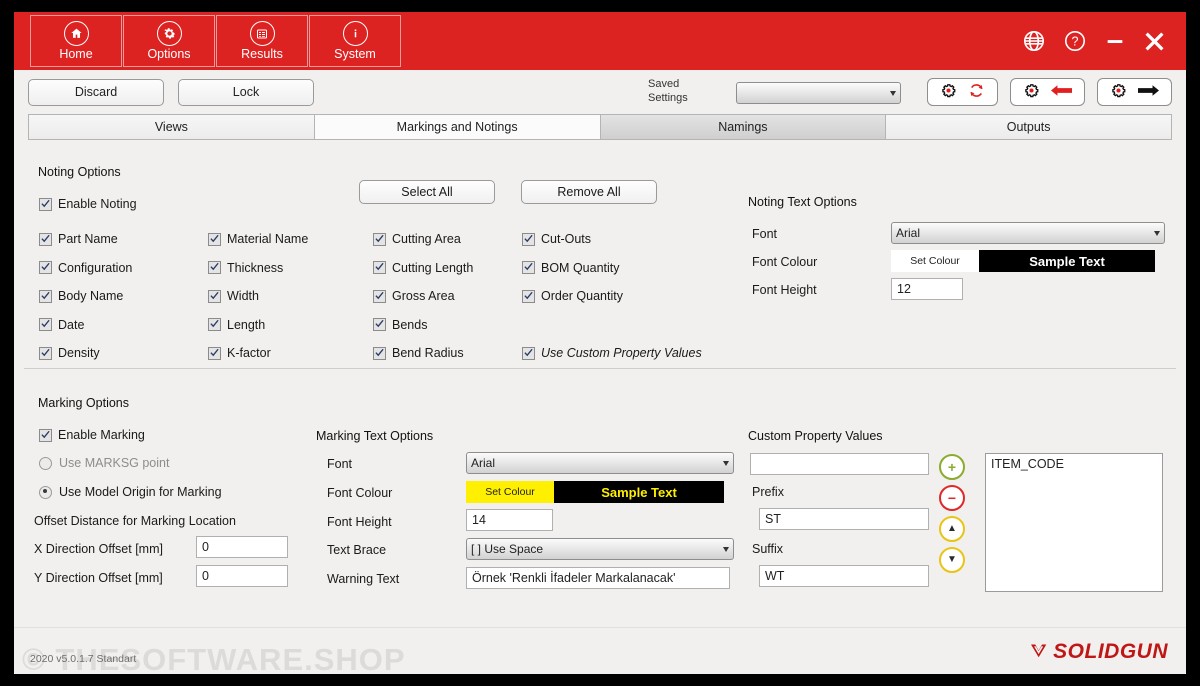  I want to click on marking-options-title: Marking Options, so click(84, 403).